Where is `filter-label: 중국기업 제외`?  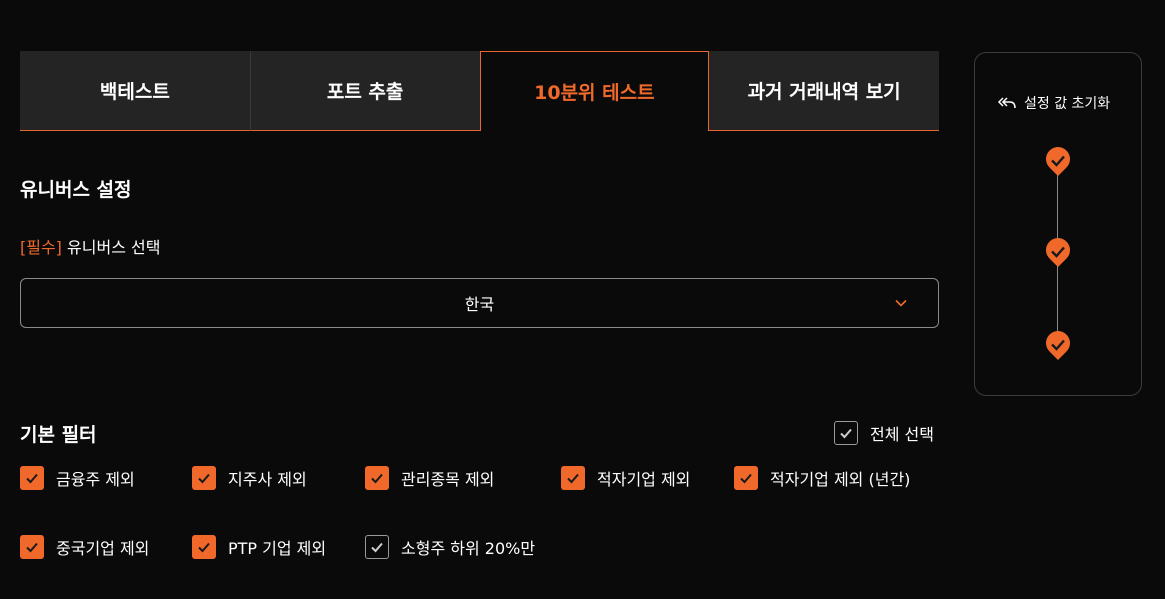 filter-label: 중국기업 제외 is located at coordinates (103, 548).